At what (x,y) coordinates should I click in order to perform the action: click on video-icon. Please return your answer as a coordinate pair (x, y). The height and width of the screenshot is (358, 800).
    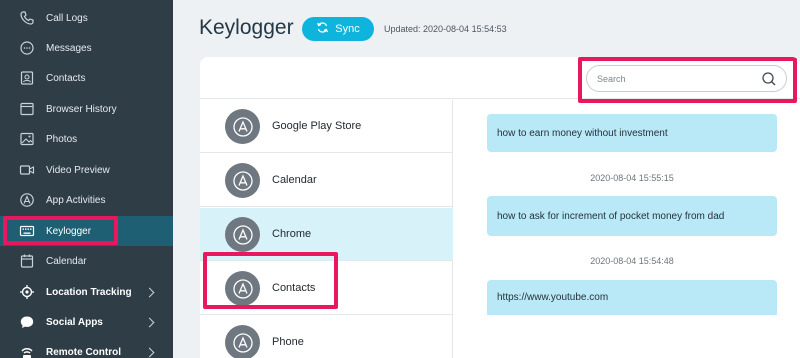
    Looking at the image, I should click on (27, 170).